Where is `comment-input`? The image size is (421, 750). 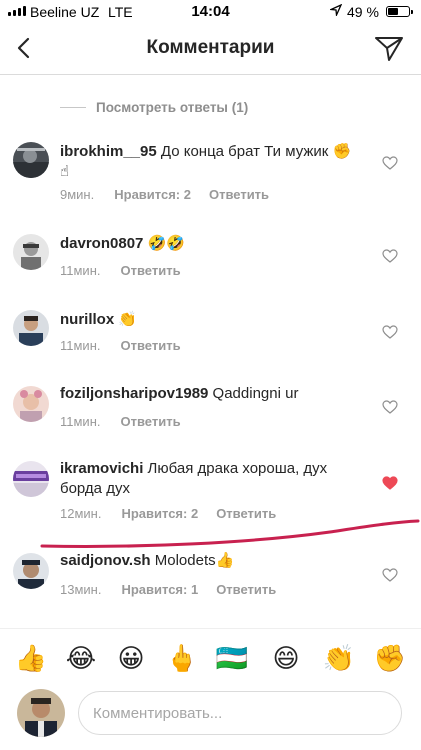
comment-input is located at coordinates (240, 713).